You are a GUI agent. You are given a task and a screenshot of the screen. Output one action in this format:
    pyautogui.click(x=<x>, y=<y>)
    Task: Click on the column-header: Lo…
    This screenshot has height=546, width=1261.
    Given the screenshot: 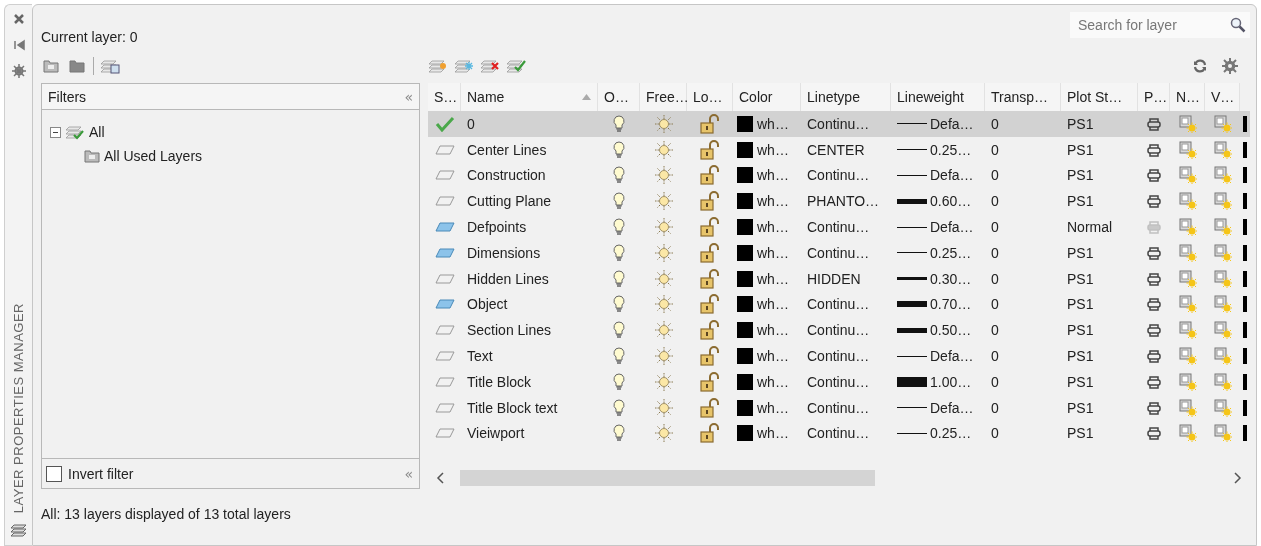 What is the action you would take?
    pyautogui.click(x=710, y=97)
    